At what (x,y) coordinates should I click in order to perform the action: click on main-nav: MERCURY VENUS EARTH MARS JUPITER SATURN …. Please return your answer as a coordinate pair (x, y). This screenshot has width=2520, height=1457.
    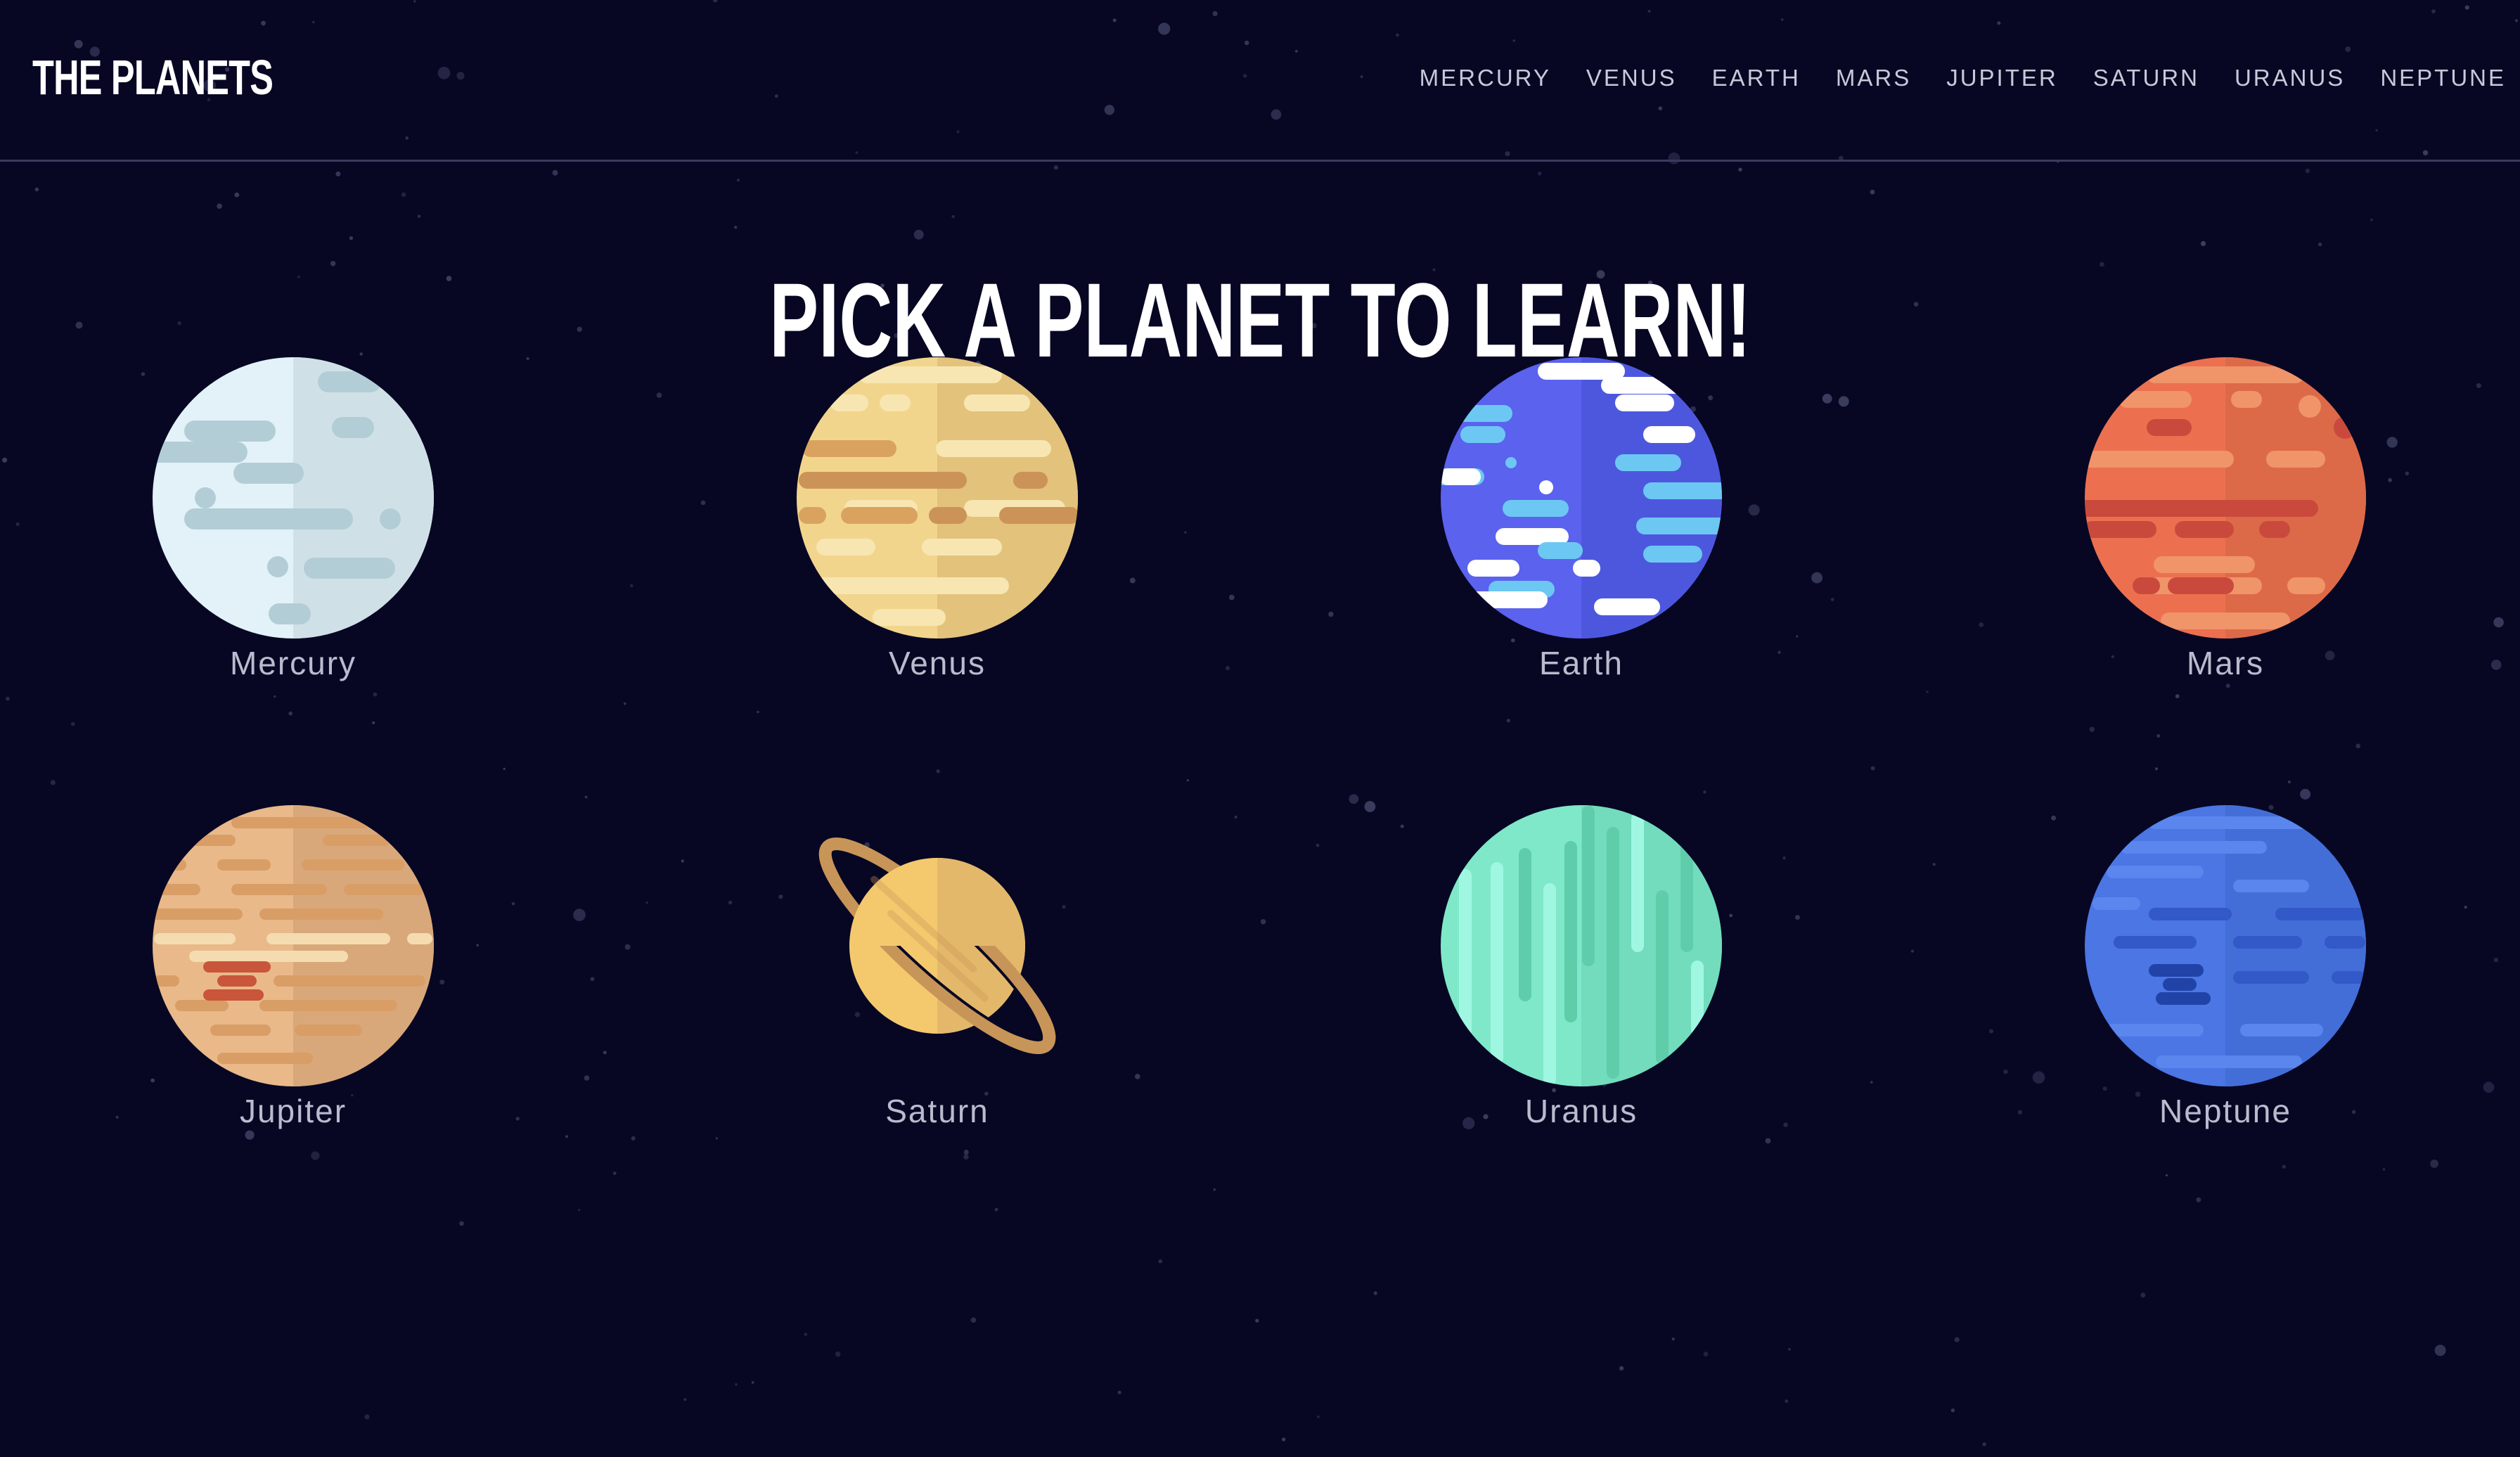
    Looking at the image, I should click on (1945, 78).